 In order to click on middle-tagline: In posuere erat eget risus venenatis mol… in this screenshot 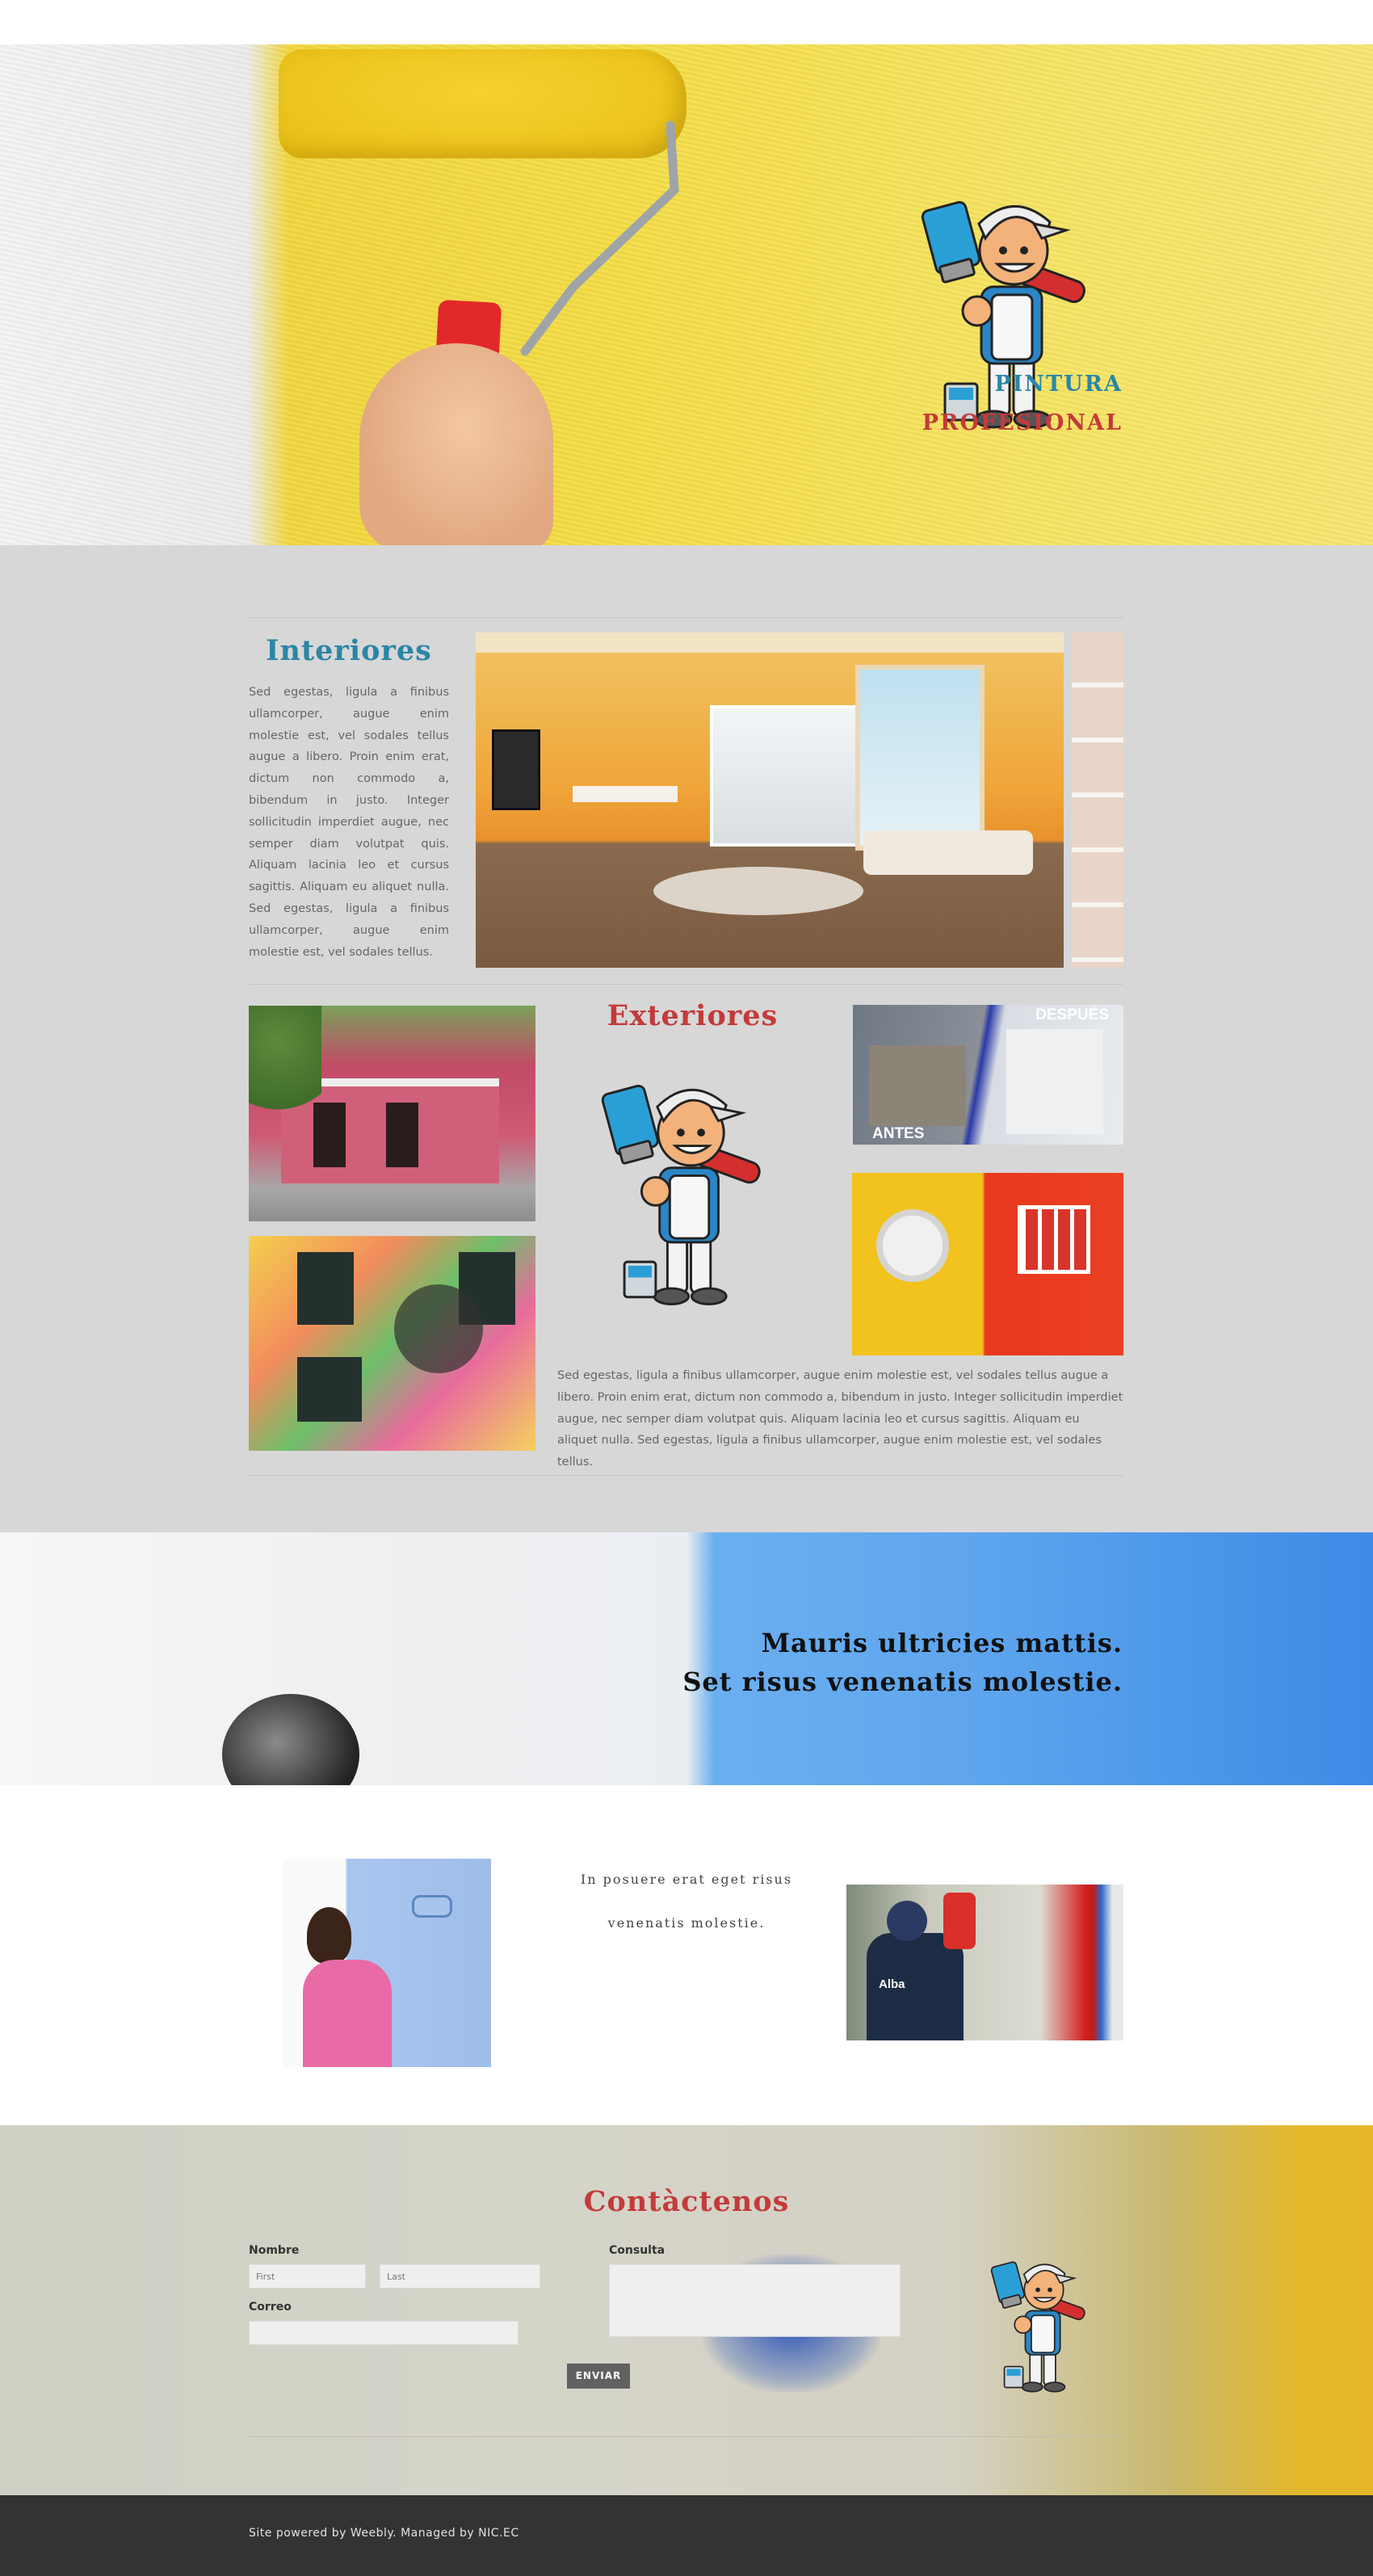, I will do `click(687, 1901)`.